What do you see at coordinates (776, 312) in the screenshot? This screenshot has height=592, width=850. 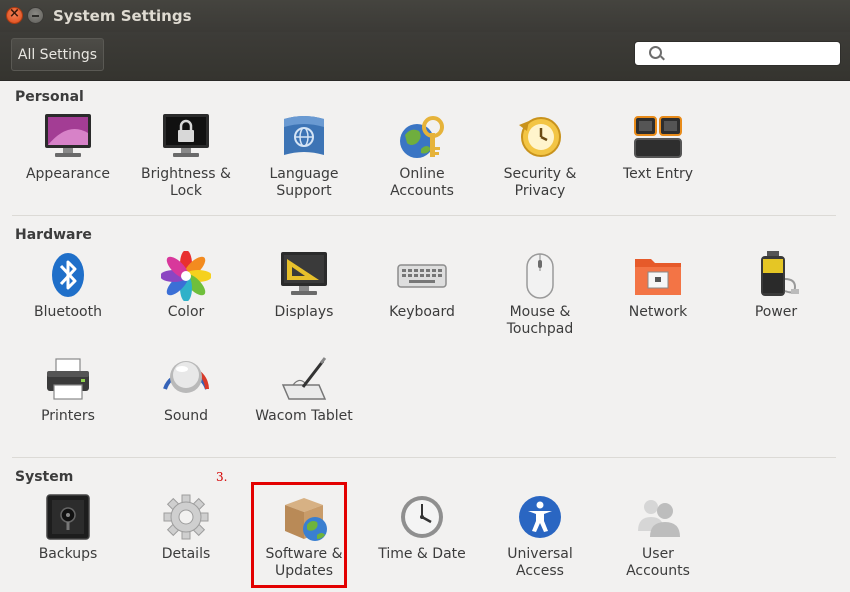 I see `item-label: Power` at bounding box center [776, 312].